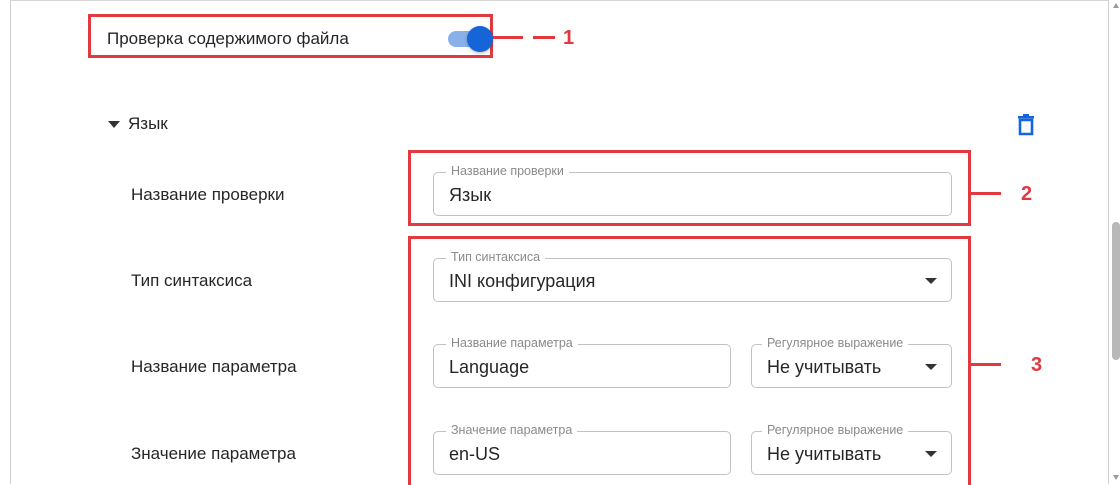  I want to click on callout-line-1b, so click(544, 37).